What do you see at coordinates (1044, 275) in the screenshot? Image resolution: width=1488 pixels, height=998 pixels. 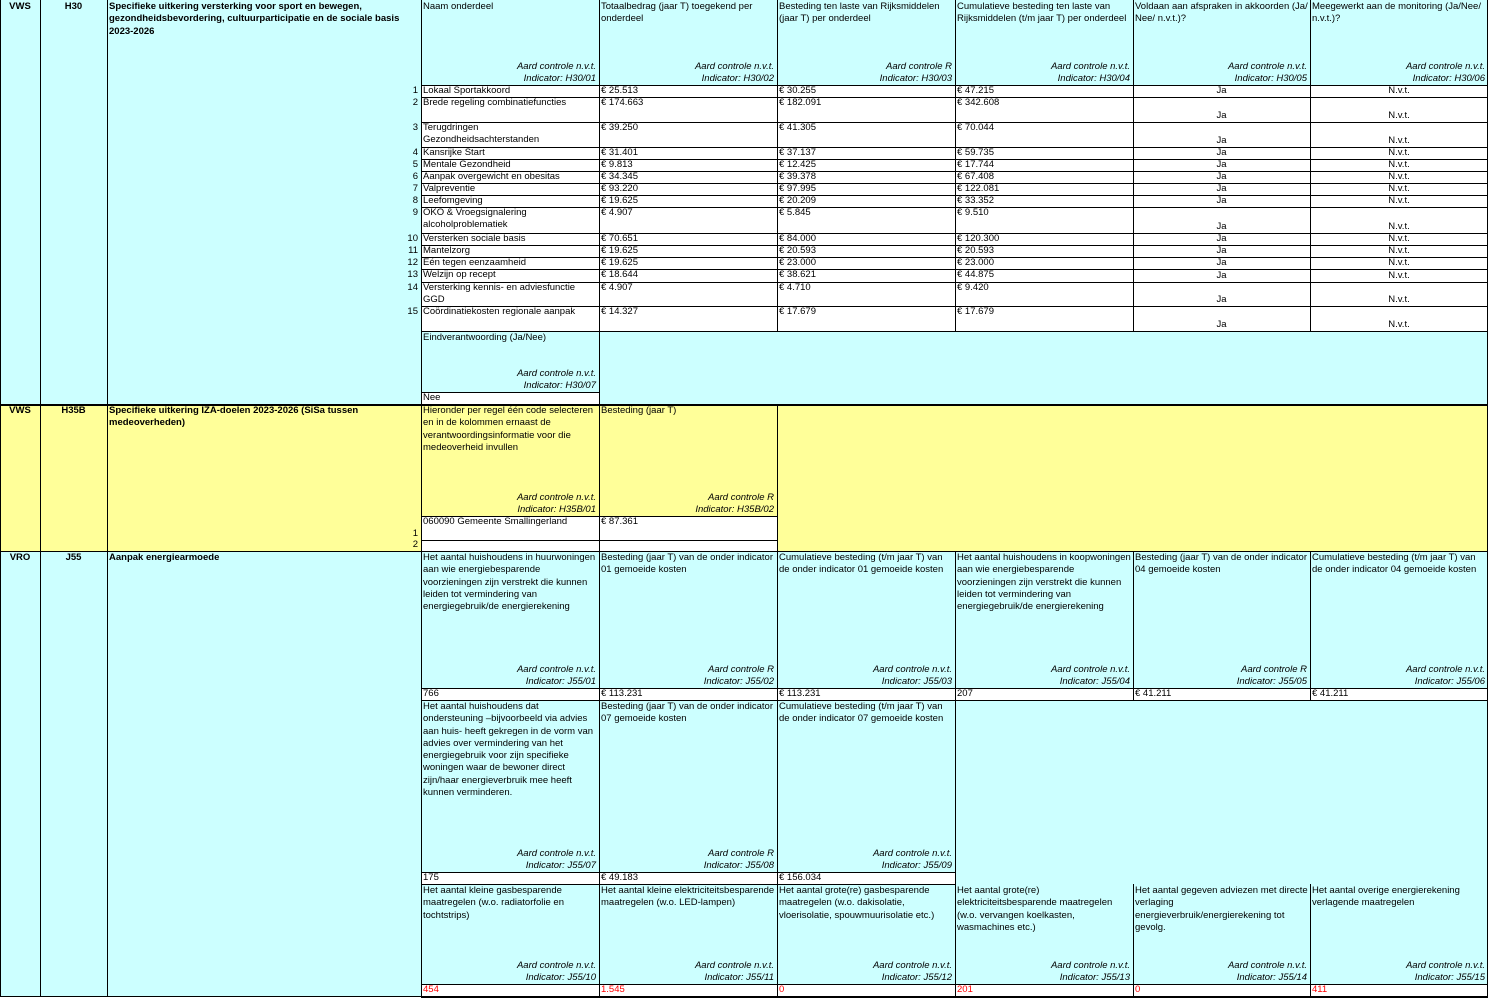 I see `table-cell-cumulative: € 44.875` at bounding box center [1044, 275].